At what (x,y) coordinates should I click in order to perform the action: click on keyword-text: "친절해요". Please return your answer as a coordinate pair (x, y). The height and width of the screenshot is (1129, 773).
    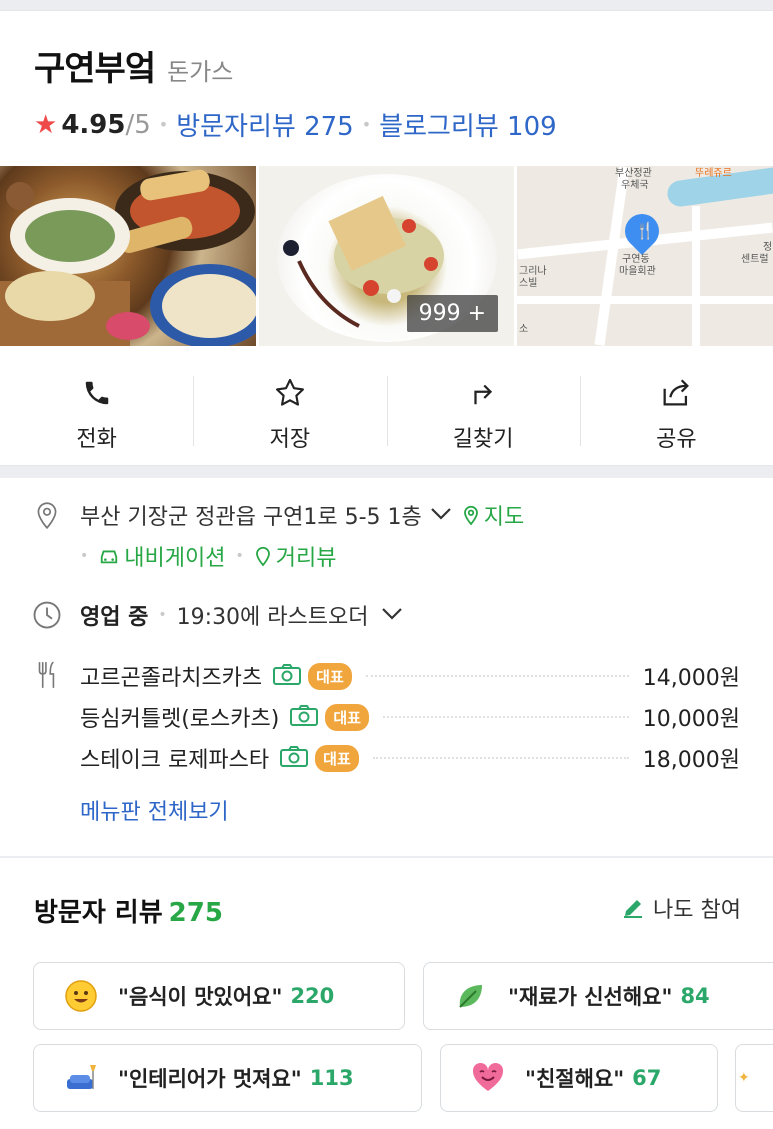
    Looking at the image, I should click on (575, 1079).